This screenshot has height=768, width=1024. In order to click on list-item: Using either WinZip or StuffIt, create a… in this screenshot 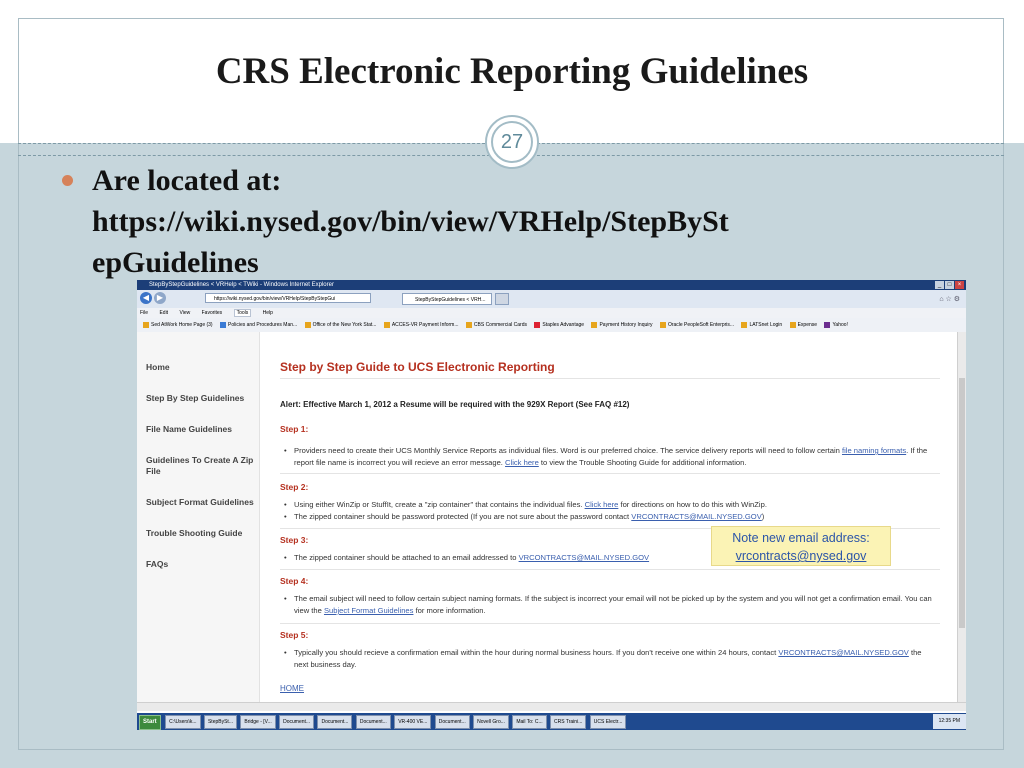, I will do `click(609, 505)`.